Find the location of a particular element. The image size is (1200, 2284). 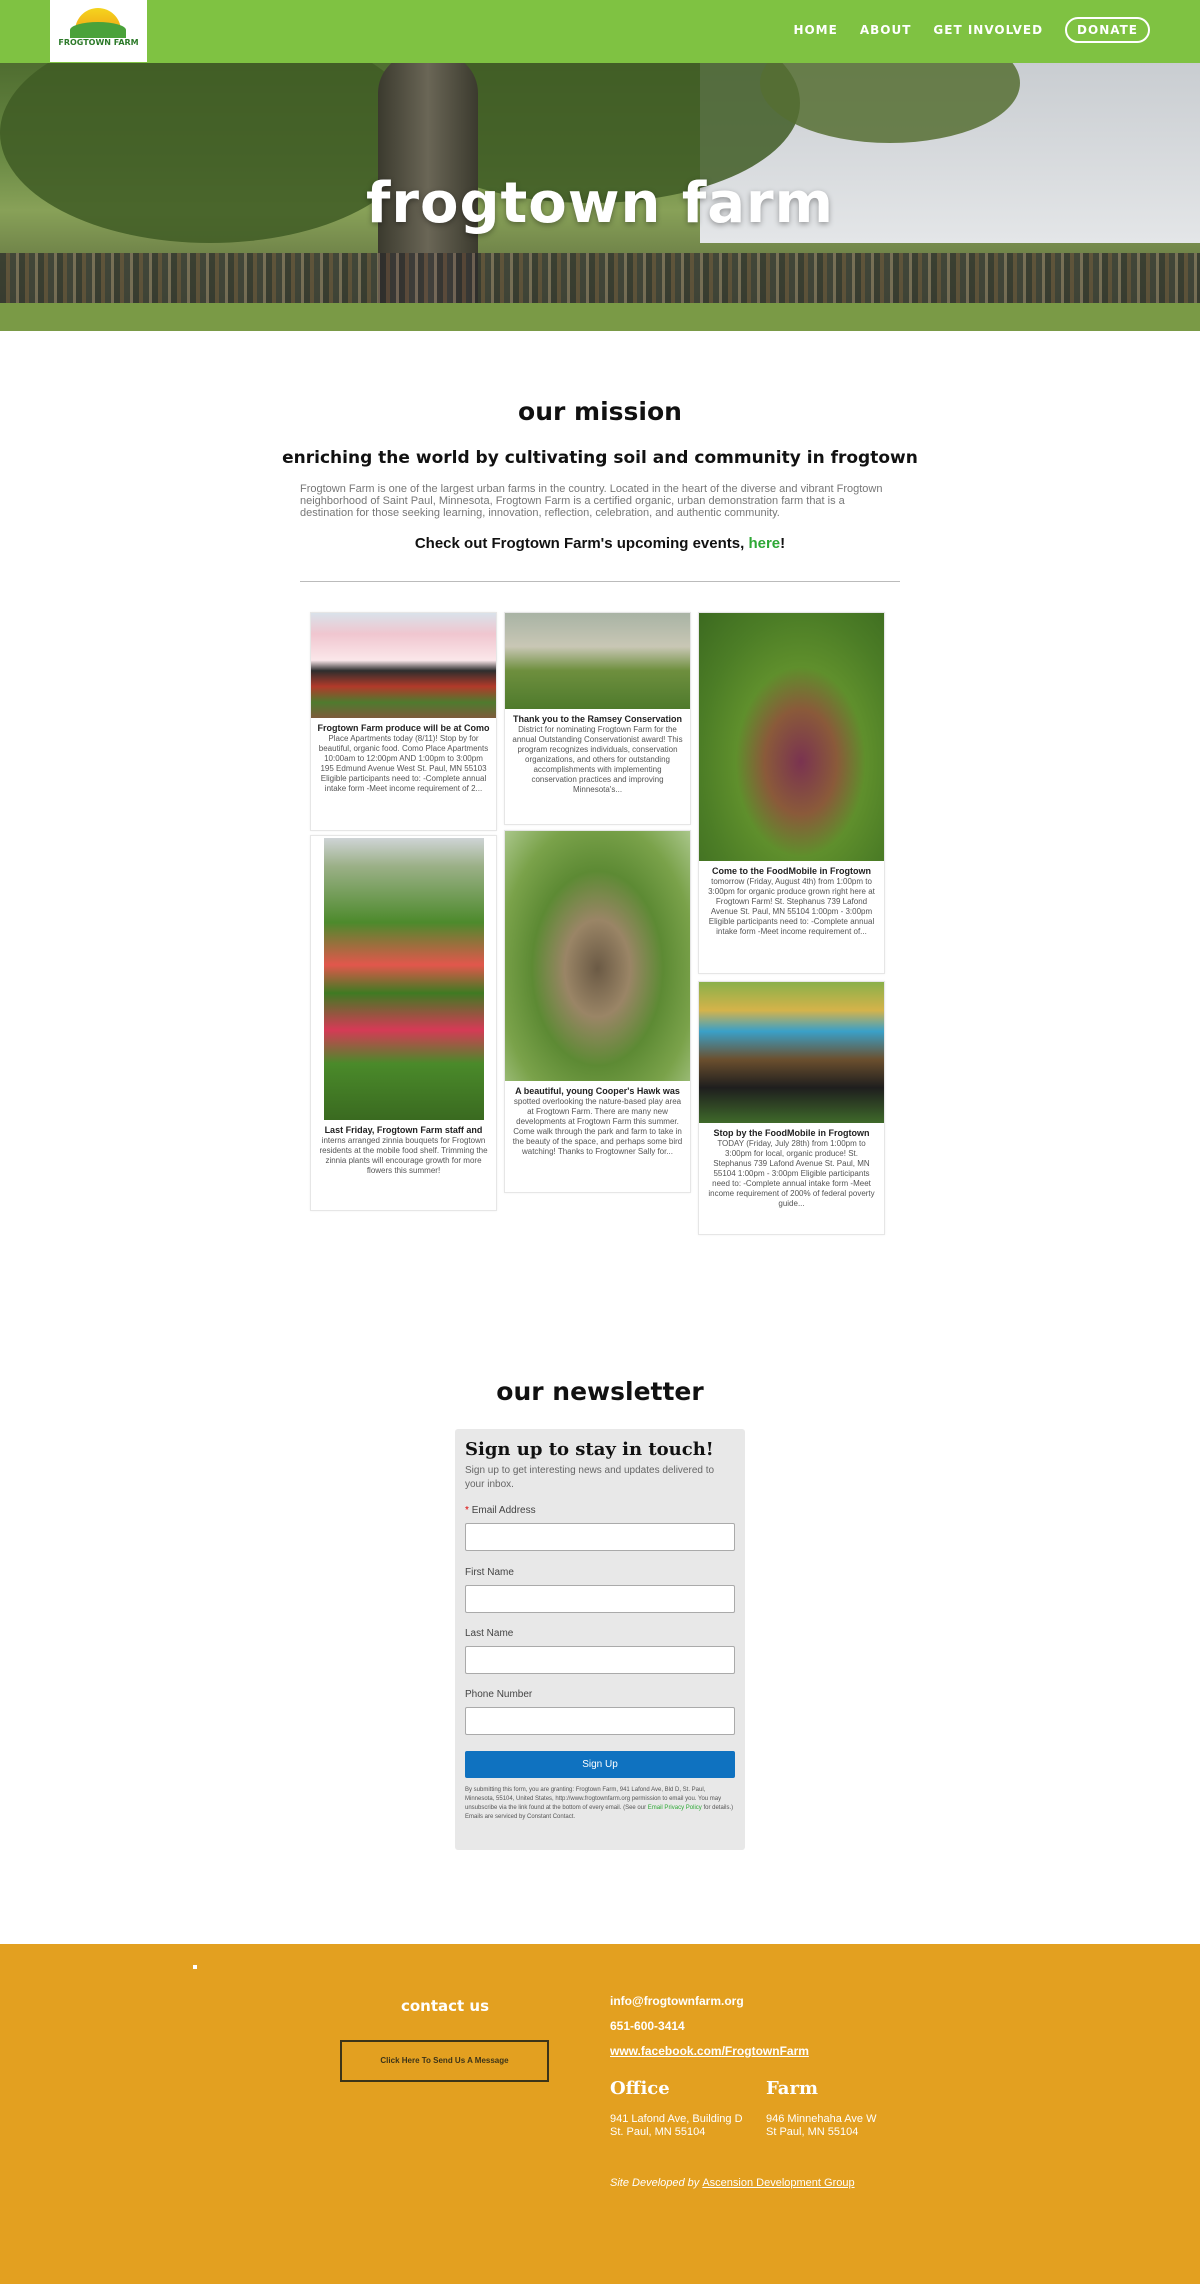

phone-field is located at coordinates (600, 1721).